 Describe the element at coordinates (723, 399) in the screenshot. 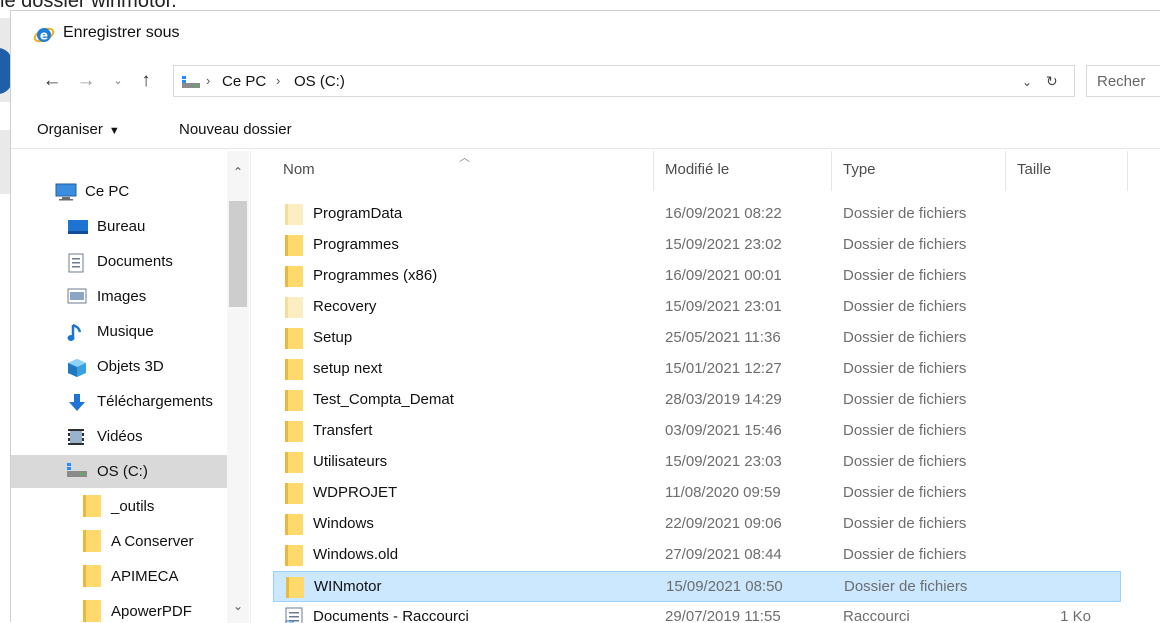

I see `file-modified: 28/03/2019 14:29` at that location.